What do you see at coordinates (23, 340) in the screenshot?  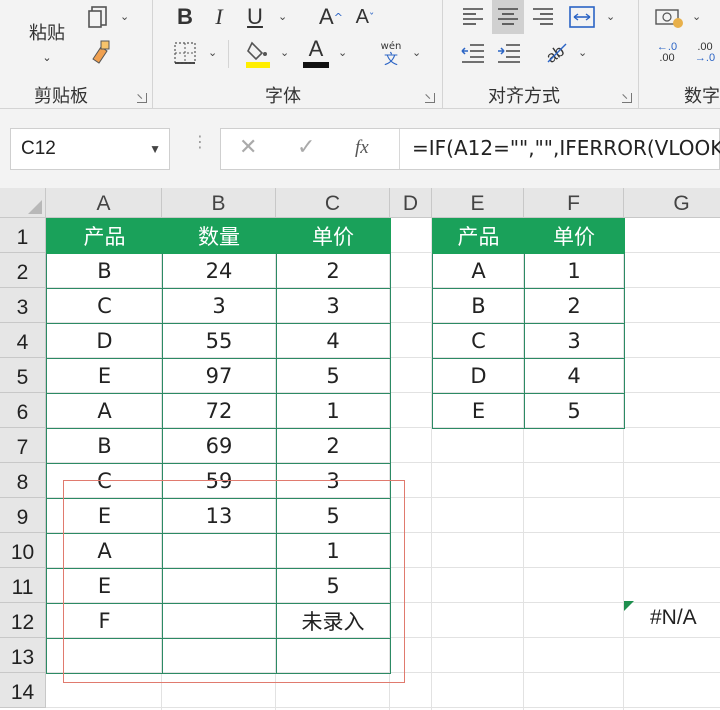 I see `row-header-4: 4` at bounding box center [23, 340].